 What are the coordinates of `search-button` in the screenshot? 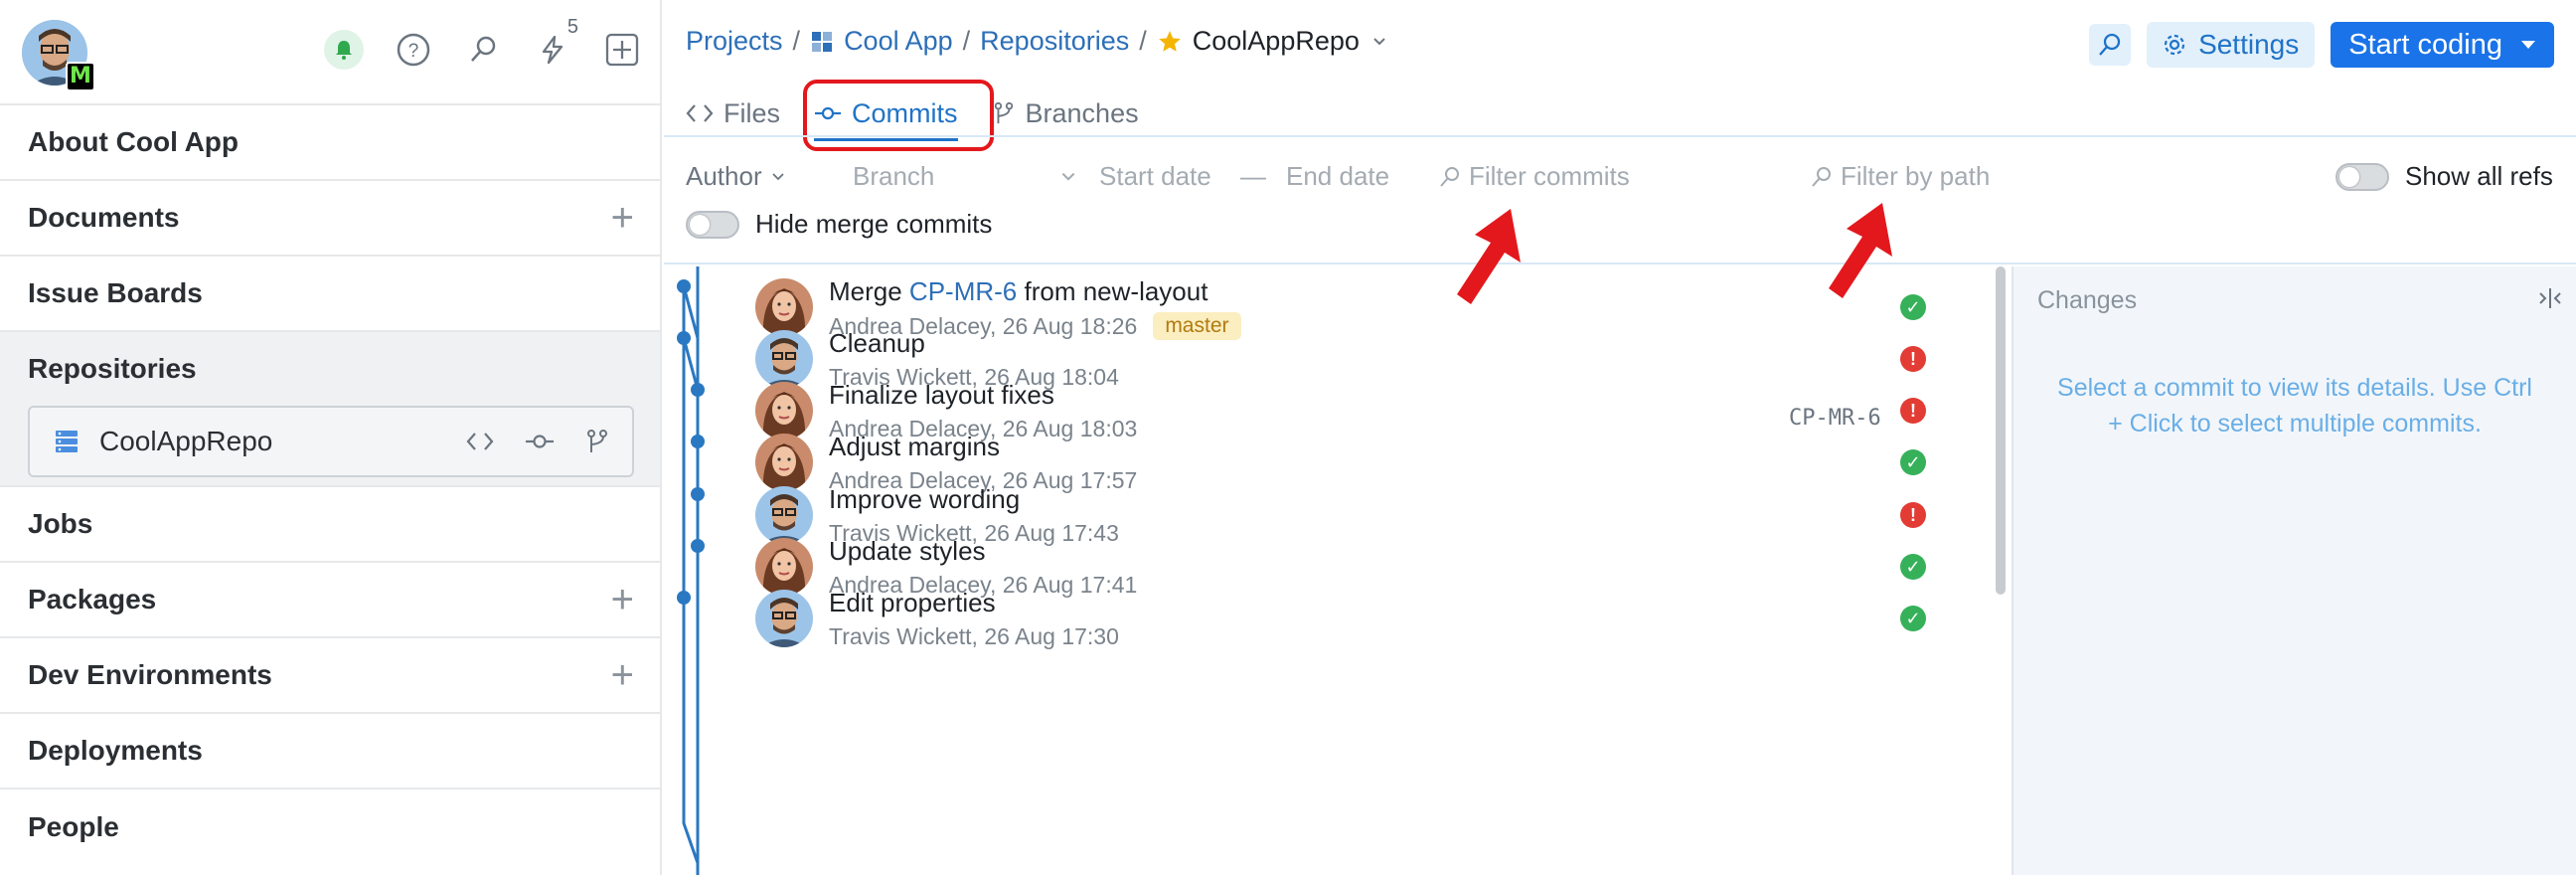 It's located at (2110, 45).